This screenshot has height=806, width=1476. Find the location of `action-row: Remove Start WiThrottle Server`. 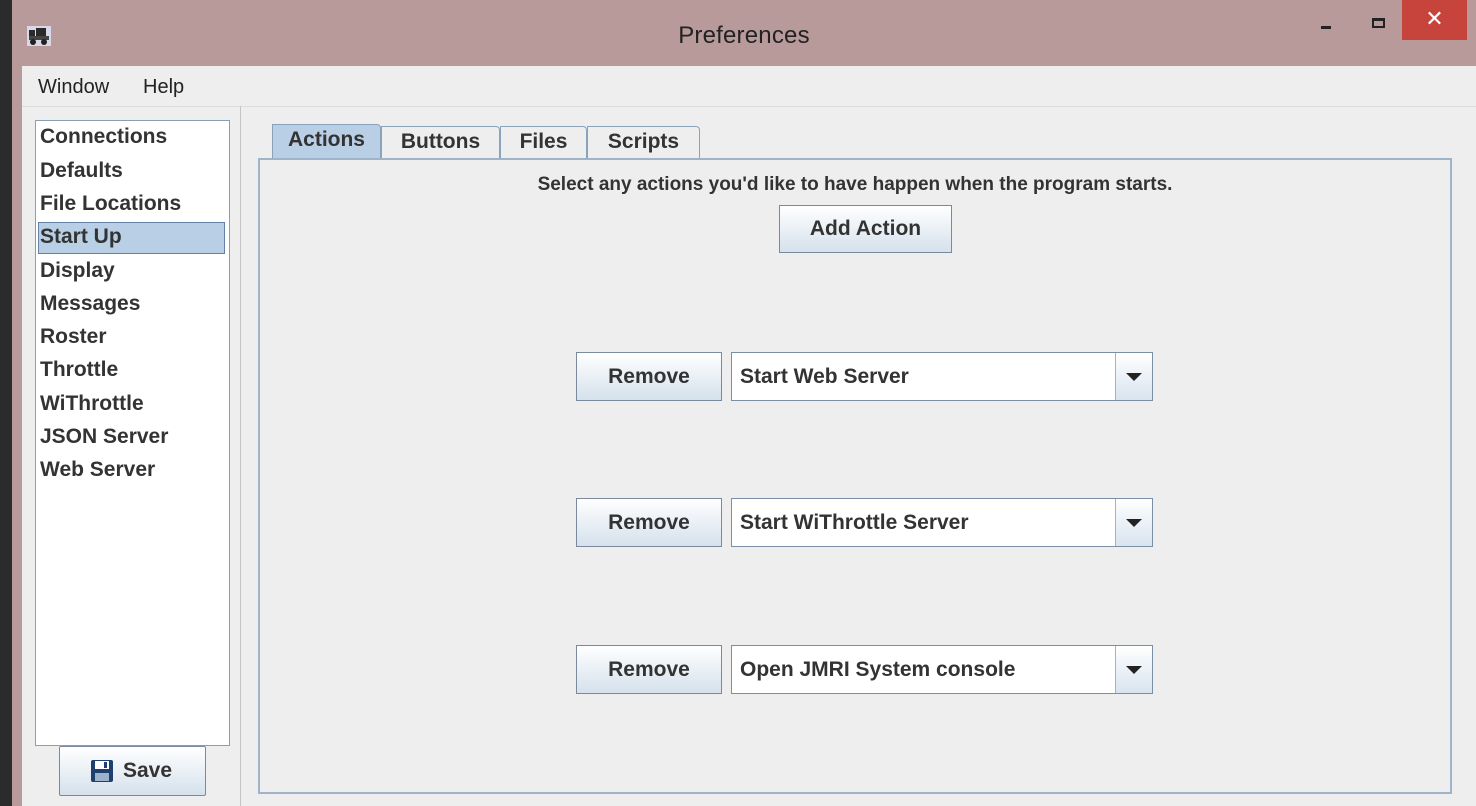

action-row: Remove Start WiThrottle Server is located at coordinates (855, 523).